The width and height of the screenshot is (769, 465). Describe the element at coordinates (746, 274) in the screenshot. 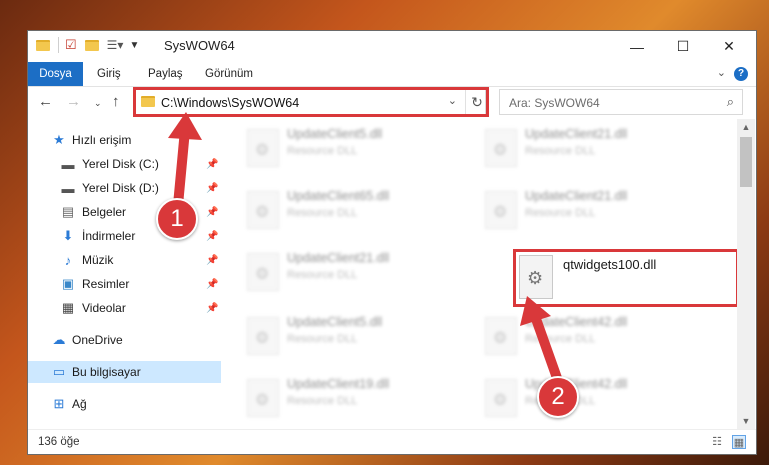

I see `vertical-scrollbar: ▲ ▼` at that location.